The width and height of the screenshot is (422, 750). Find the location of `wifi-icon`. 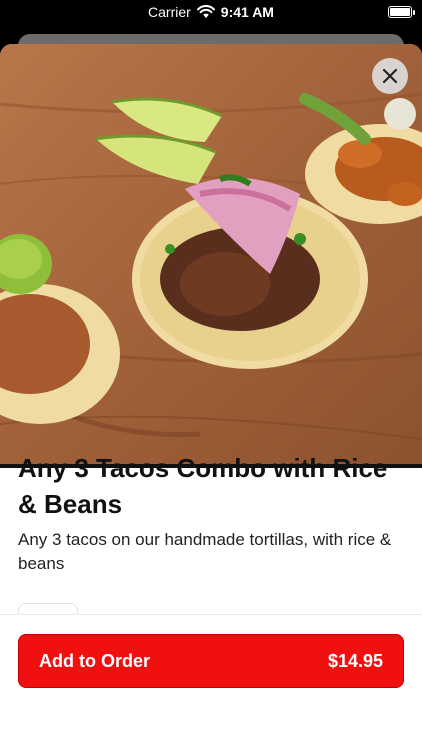

wifi-icon is located at coordinates (205, 11).